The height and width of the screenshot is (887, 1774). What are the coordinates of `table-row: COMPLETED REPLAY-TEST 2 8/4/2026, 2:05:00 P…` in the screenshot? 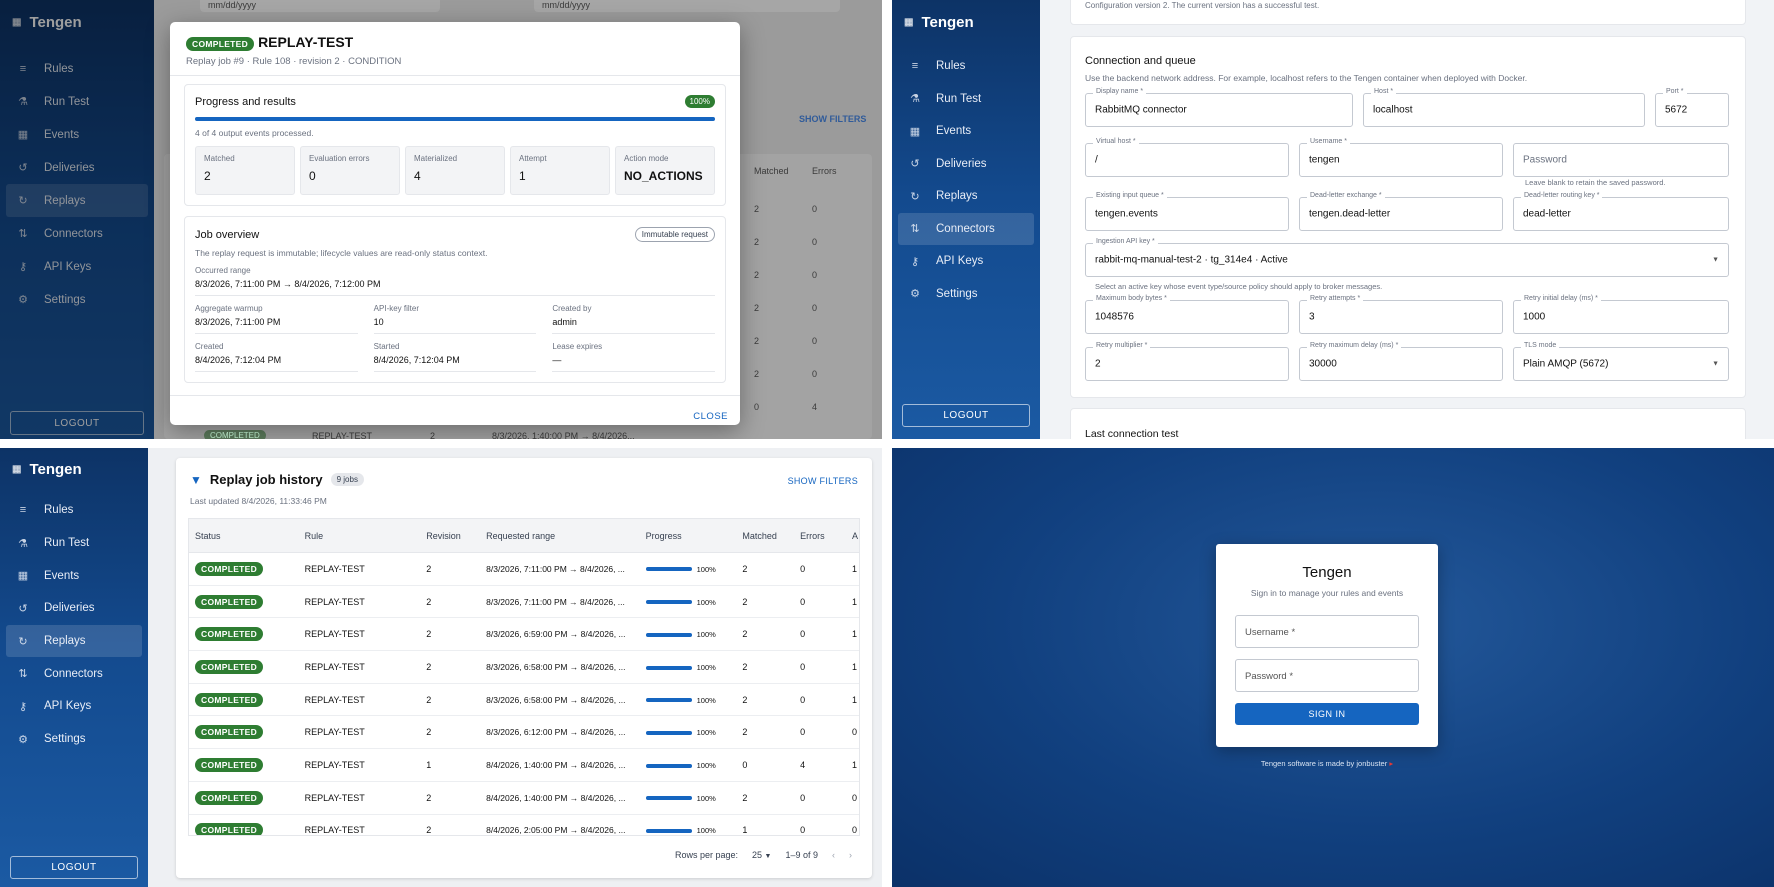 It's located at (524, 825).